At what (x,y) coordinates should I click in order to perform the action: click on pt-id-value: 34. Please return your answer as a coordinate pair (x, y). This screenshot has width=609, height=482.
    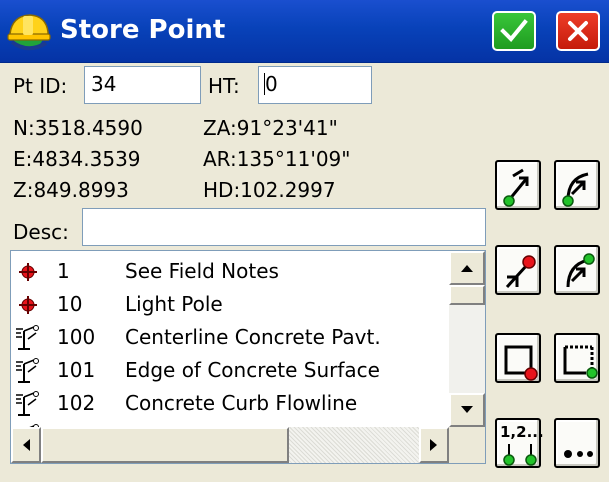
    Looking at the image, I should click on (104, 84).